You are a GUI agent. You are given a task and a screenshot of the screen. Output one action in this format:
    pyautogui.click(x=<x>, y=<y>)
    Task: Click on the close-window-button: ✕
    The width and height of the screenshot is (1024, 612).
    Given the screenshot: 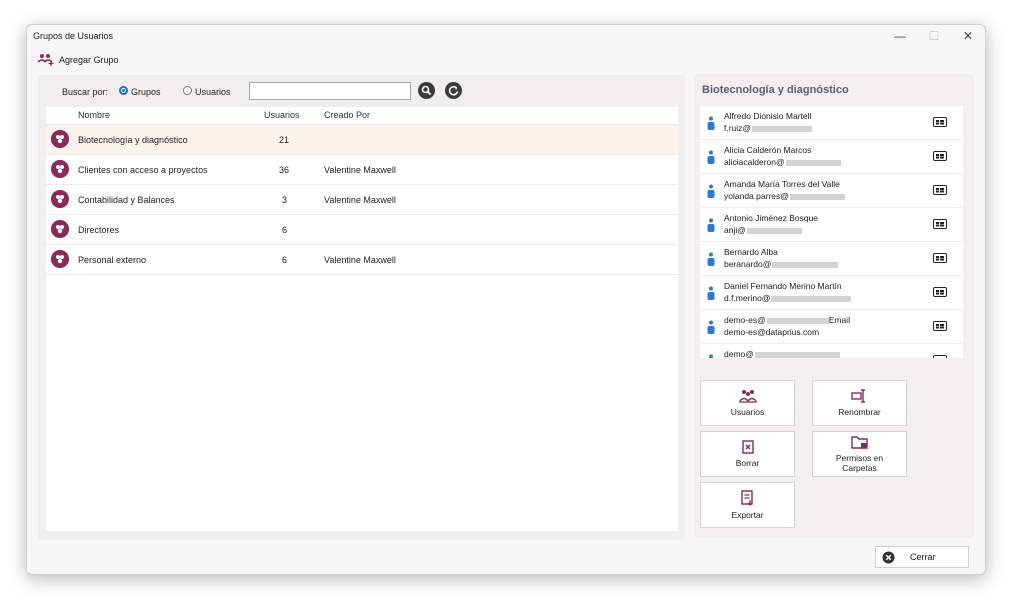 What is the action you would take?
    pyautogui.click(x=968, y=36)
    